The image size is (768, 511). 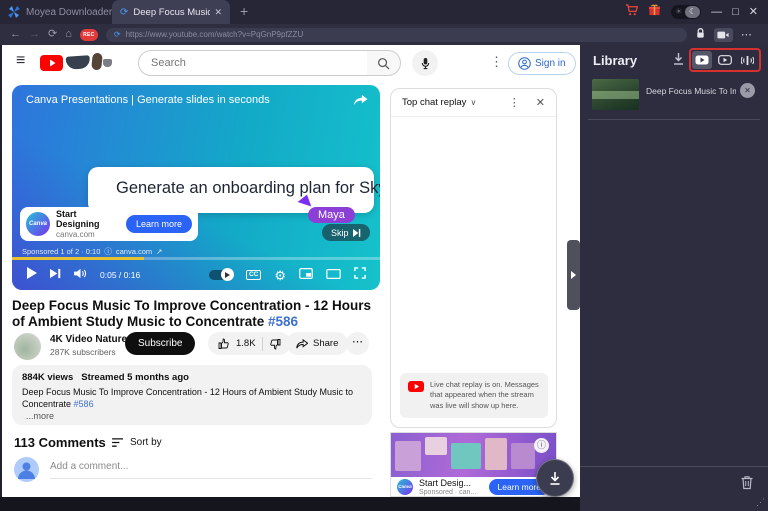 I want to click on like-dislike-buttons: 1.8K, so click(x=249, y=343).